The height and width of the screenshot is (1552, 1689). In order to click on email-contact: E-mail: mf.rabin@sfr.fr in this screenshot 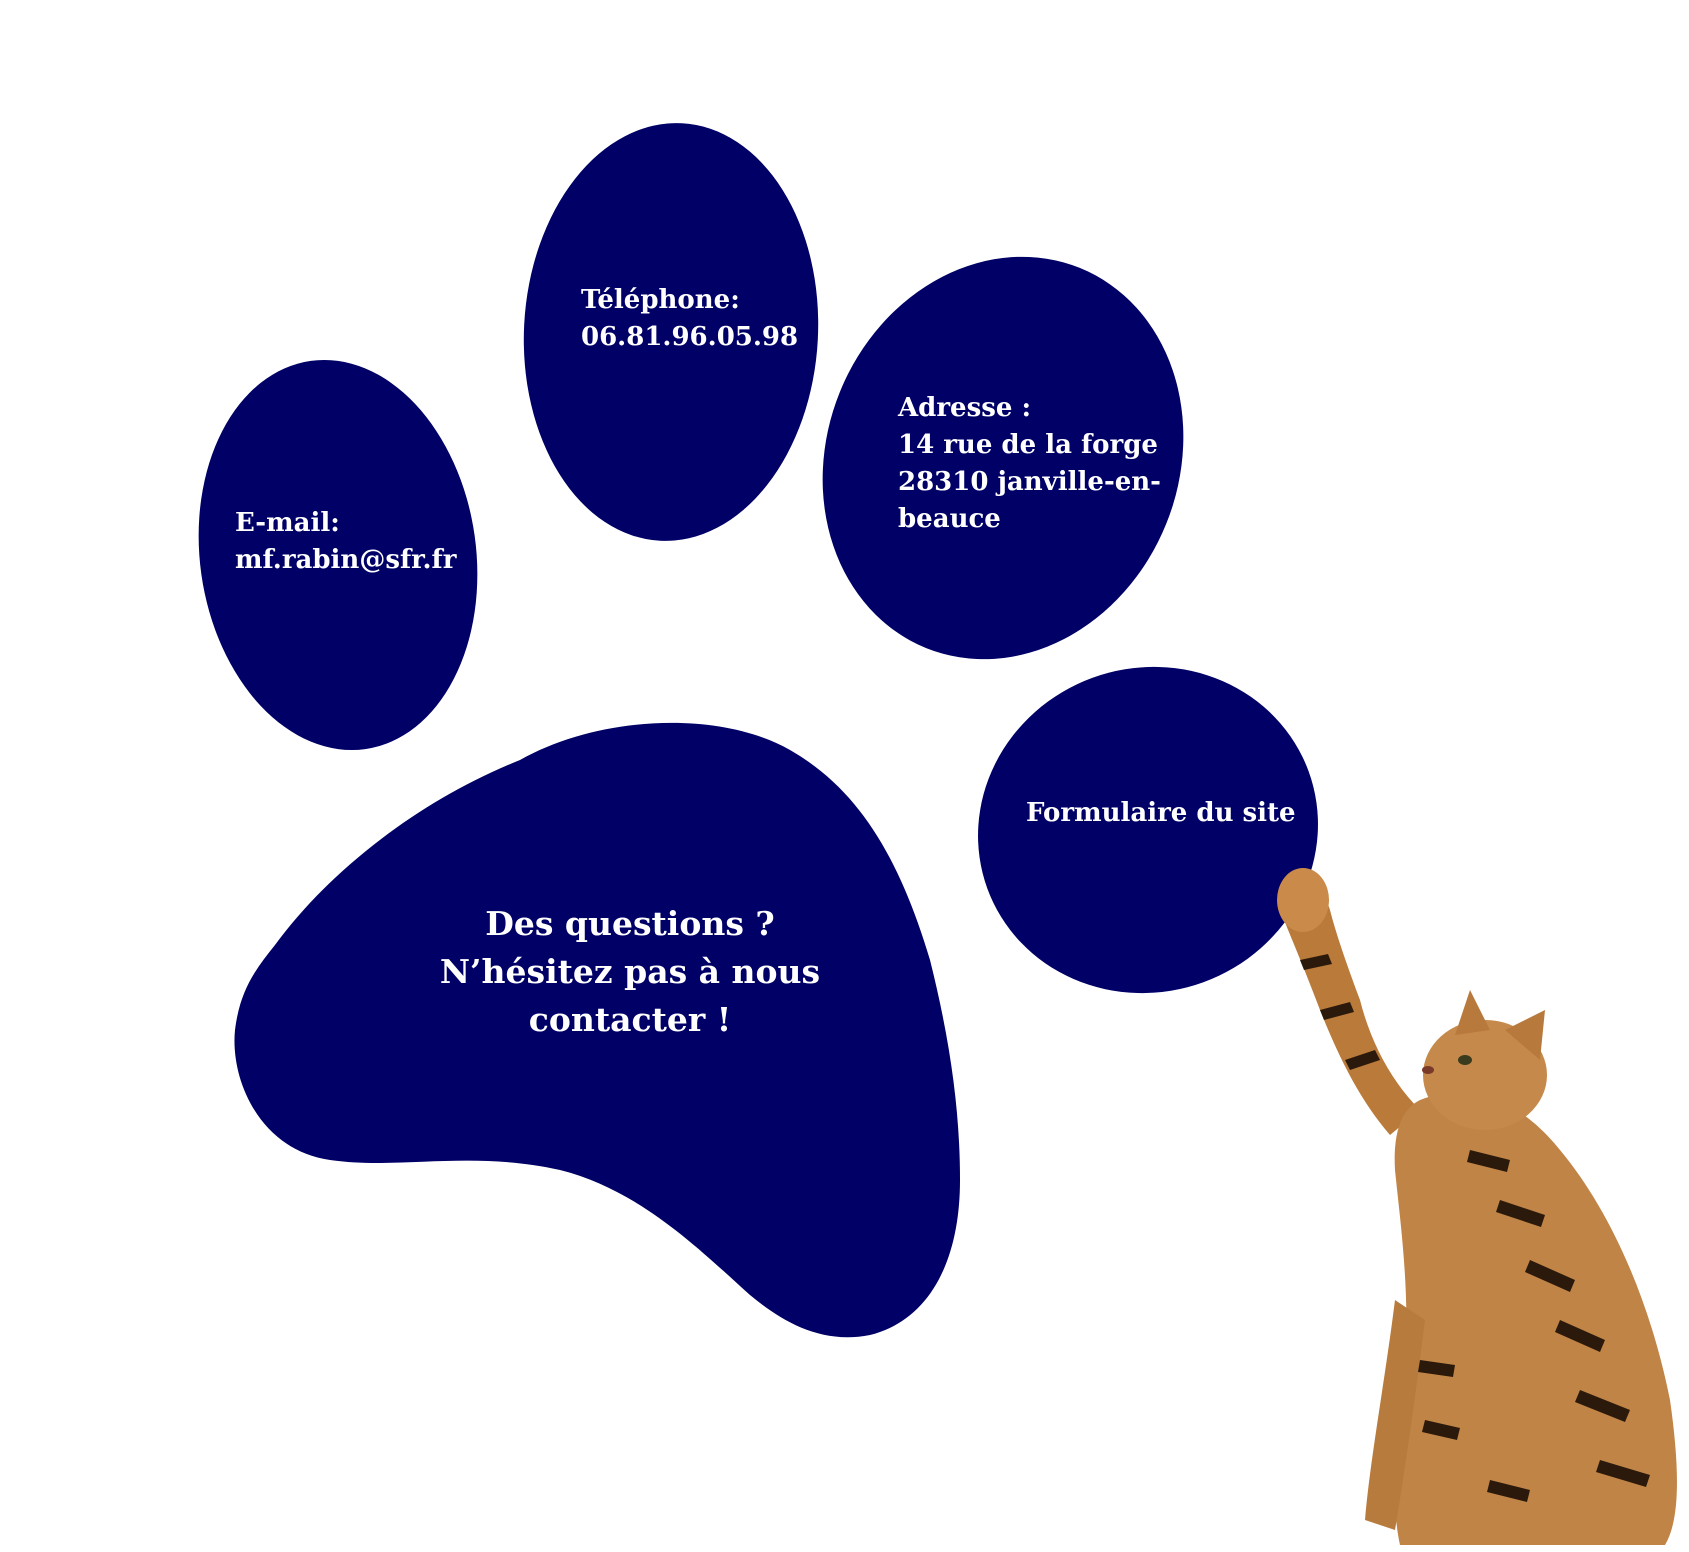, I will do `click(345, 542)`.